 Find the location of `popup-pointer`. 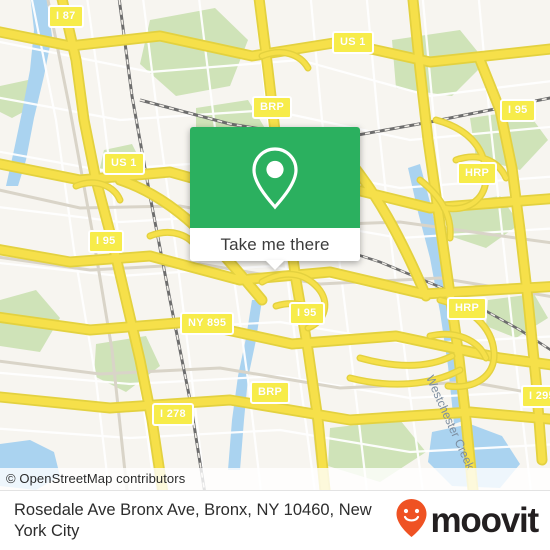

popup-pointer is located at coordinates (275, 265).